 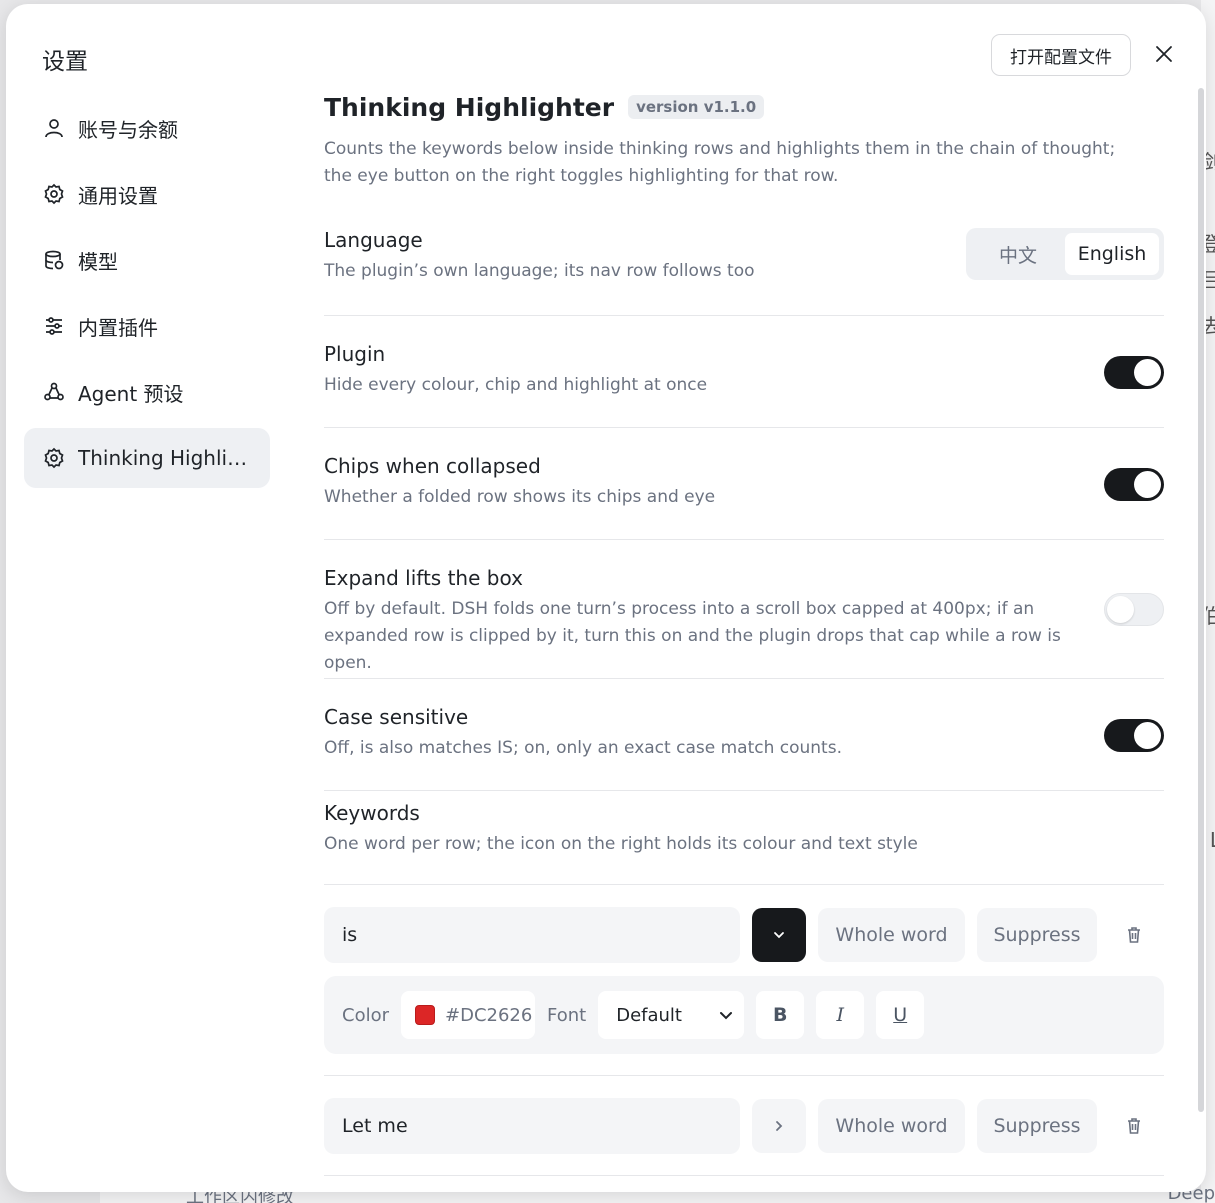 I want to click on underline-button: U, so click(x=900, y=1015).